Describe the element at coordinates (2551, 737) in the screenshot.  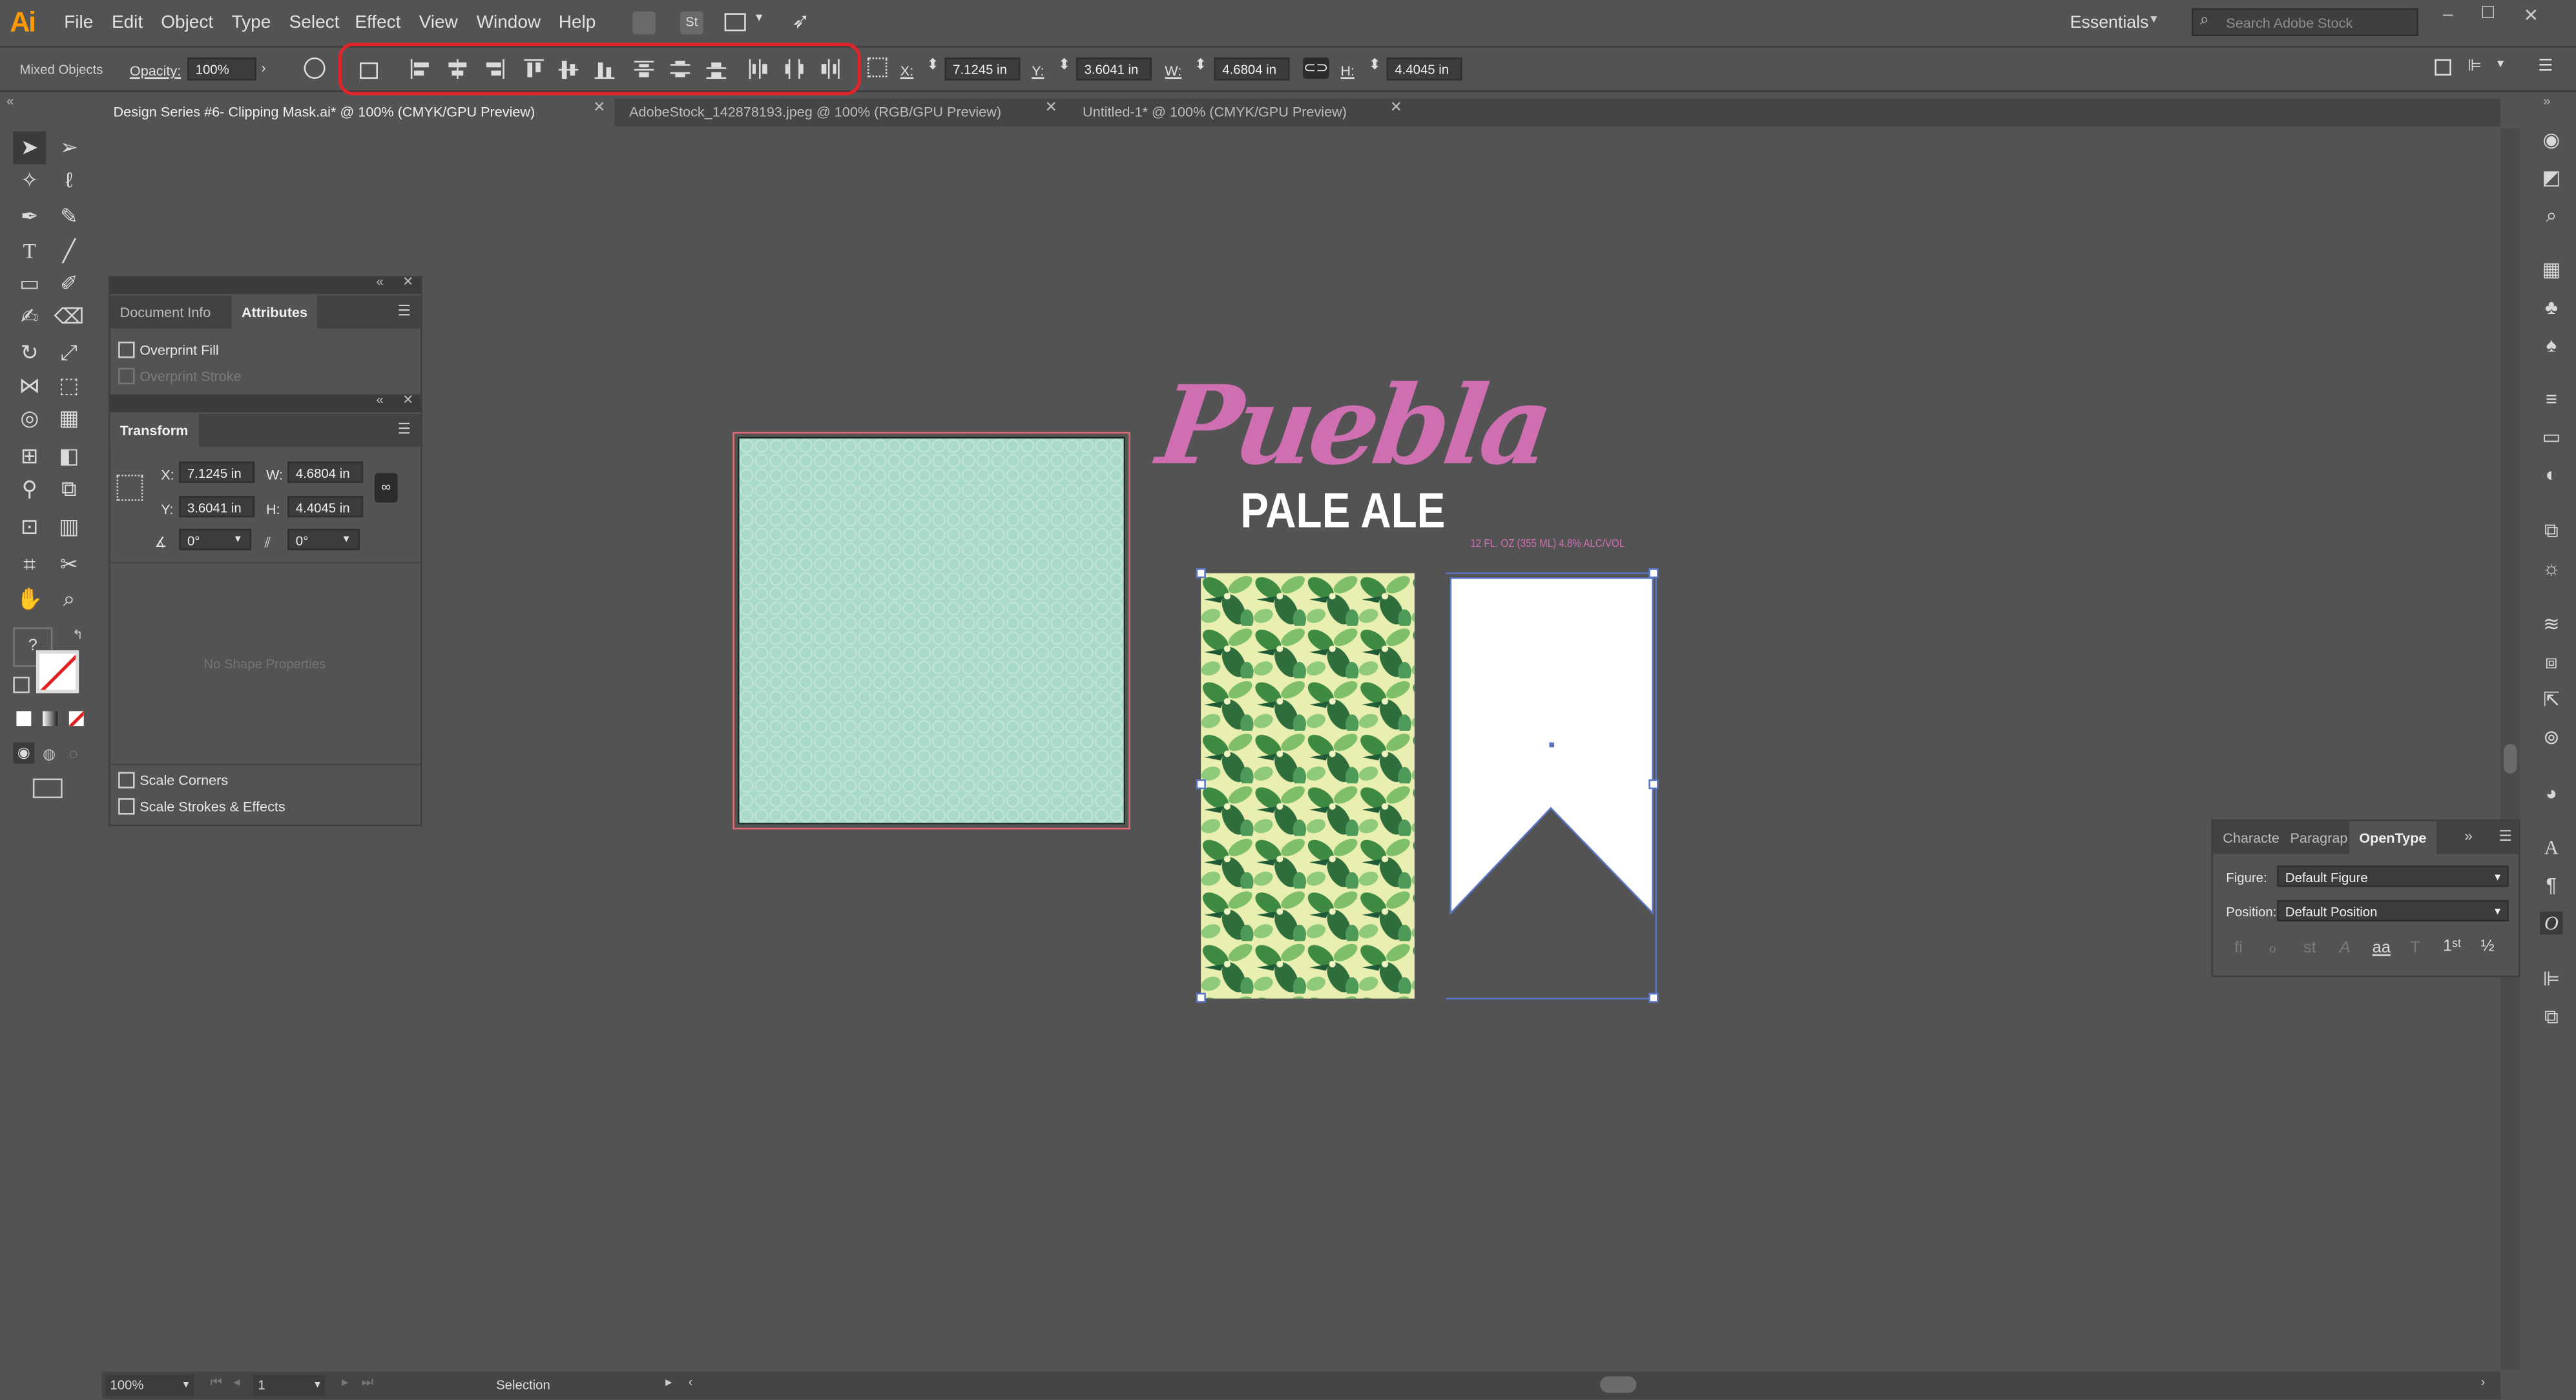
I see `links-icon: ⊚` at that location.